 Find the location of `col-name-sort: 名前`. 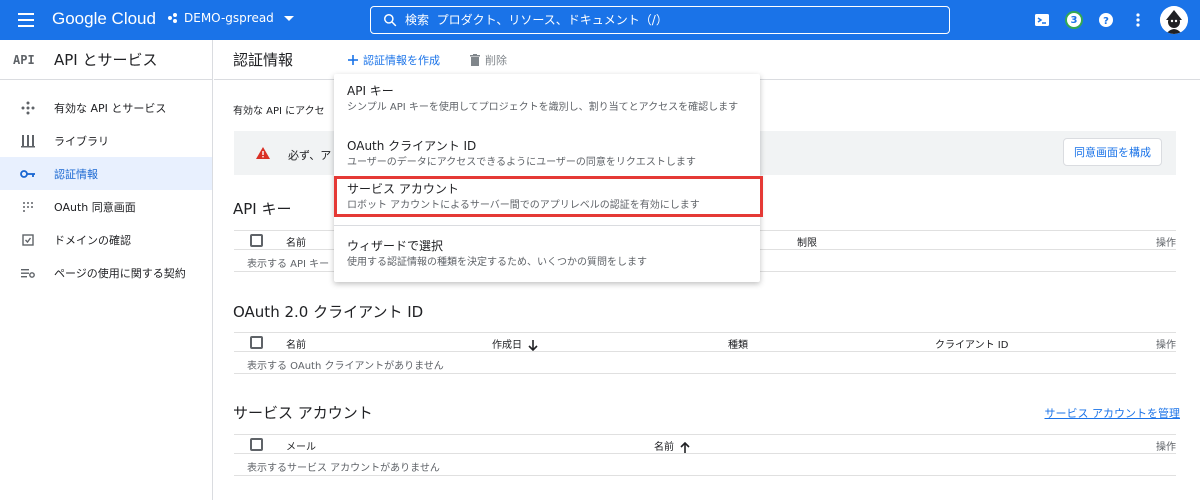

col-name-sort: 名前 is located at coordinates (672, 445).